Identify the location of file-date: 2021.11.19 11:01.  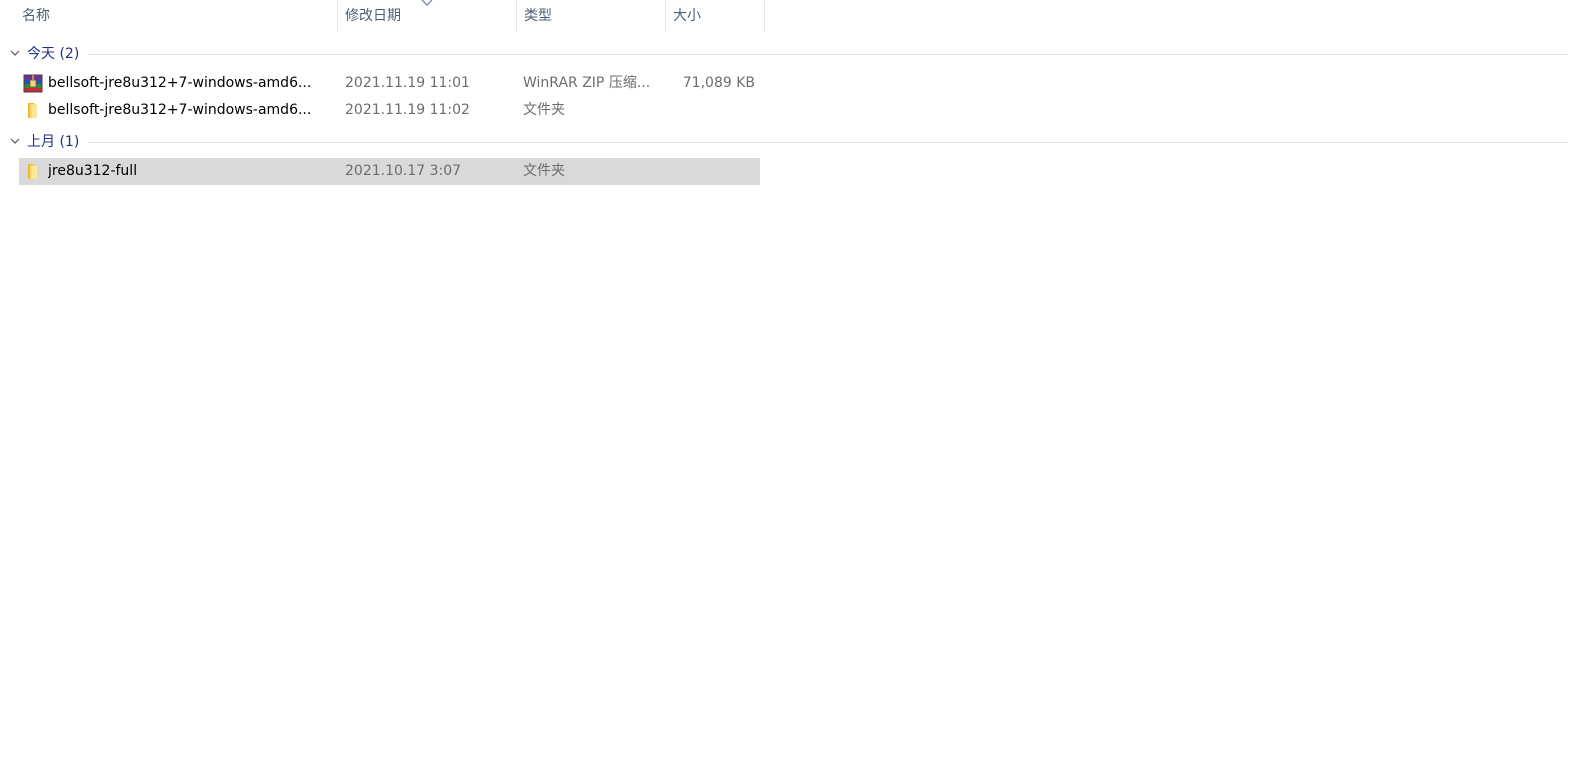
(407, 83).